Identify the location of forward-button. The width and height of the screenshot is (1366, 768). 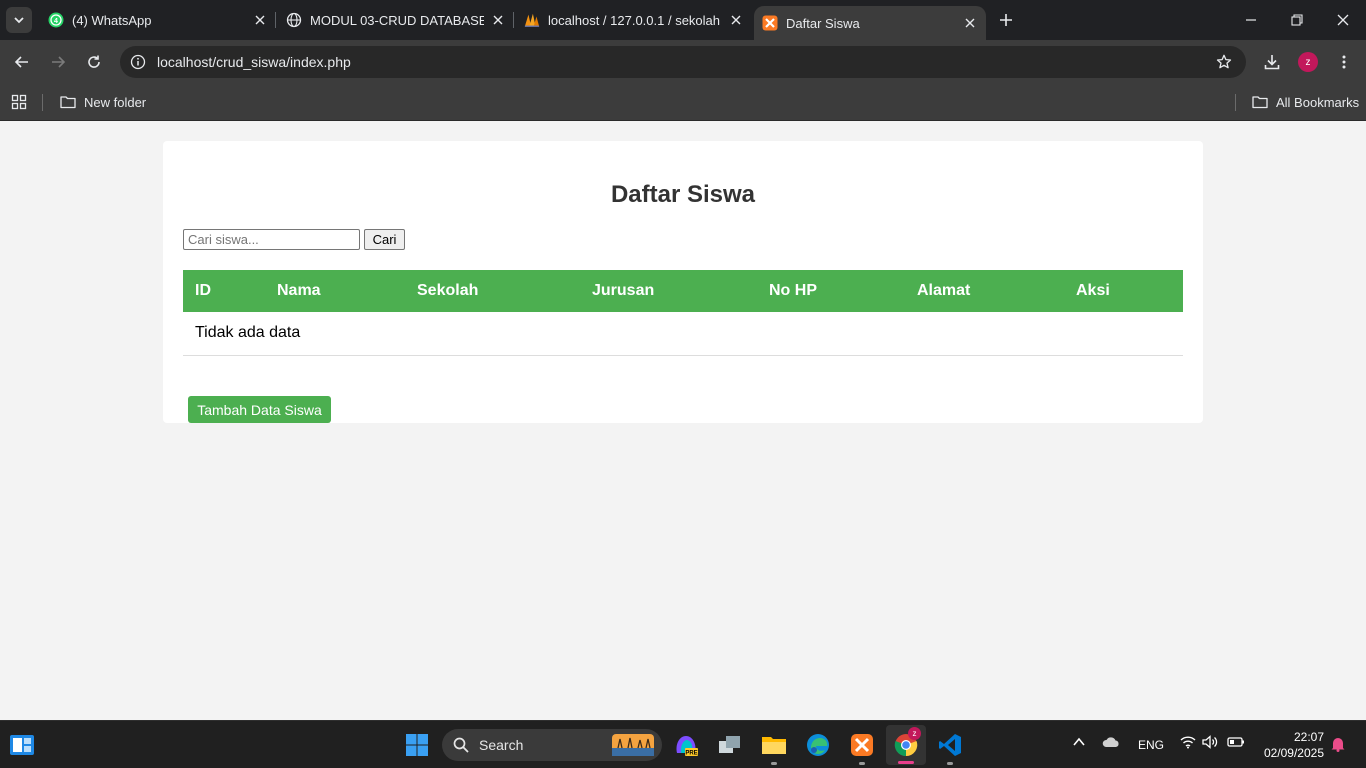
(58, 62).